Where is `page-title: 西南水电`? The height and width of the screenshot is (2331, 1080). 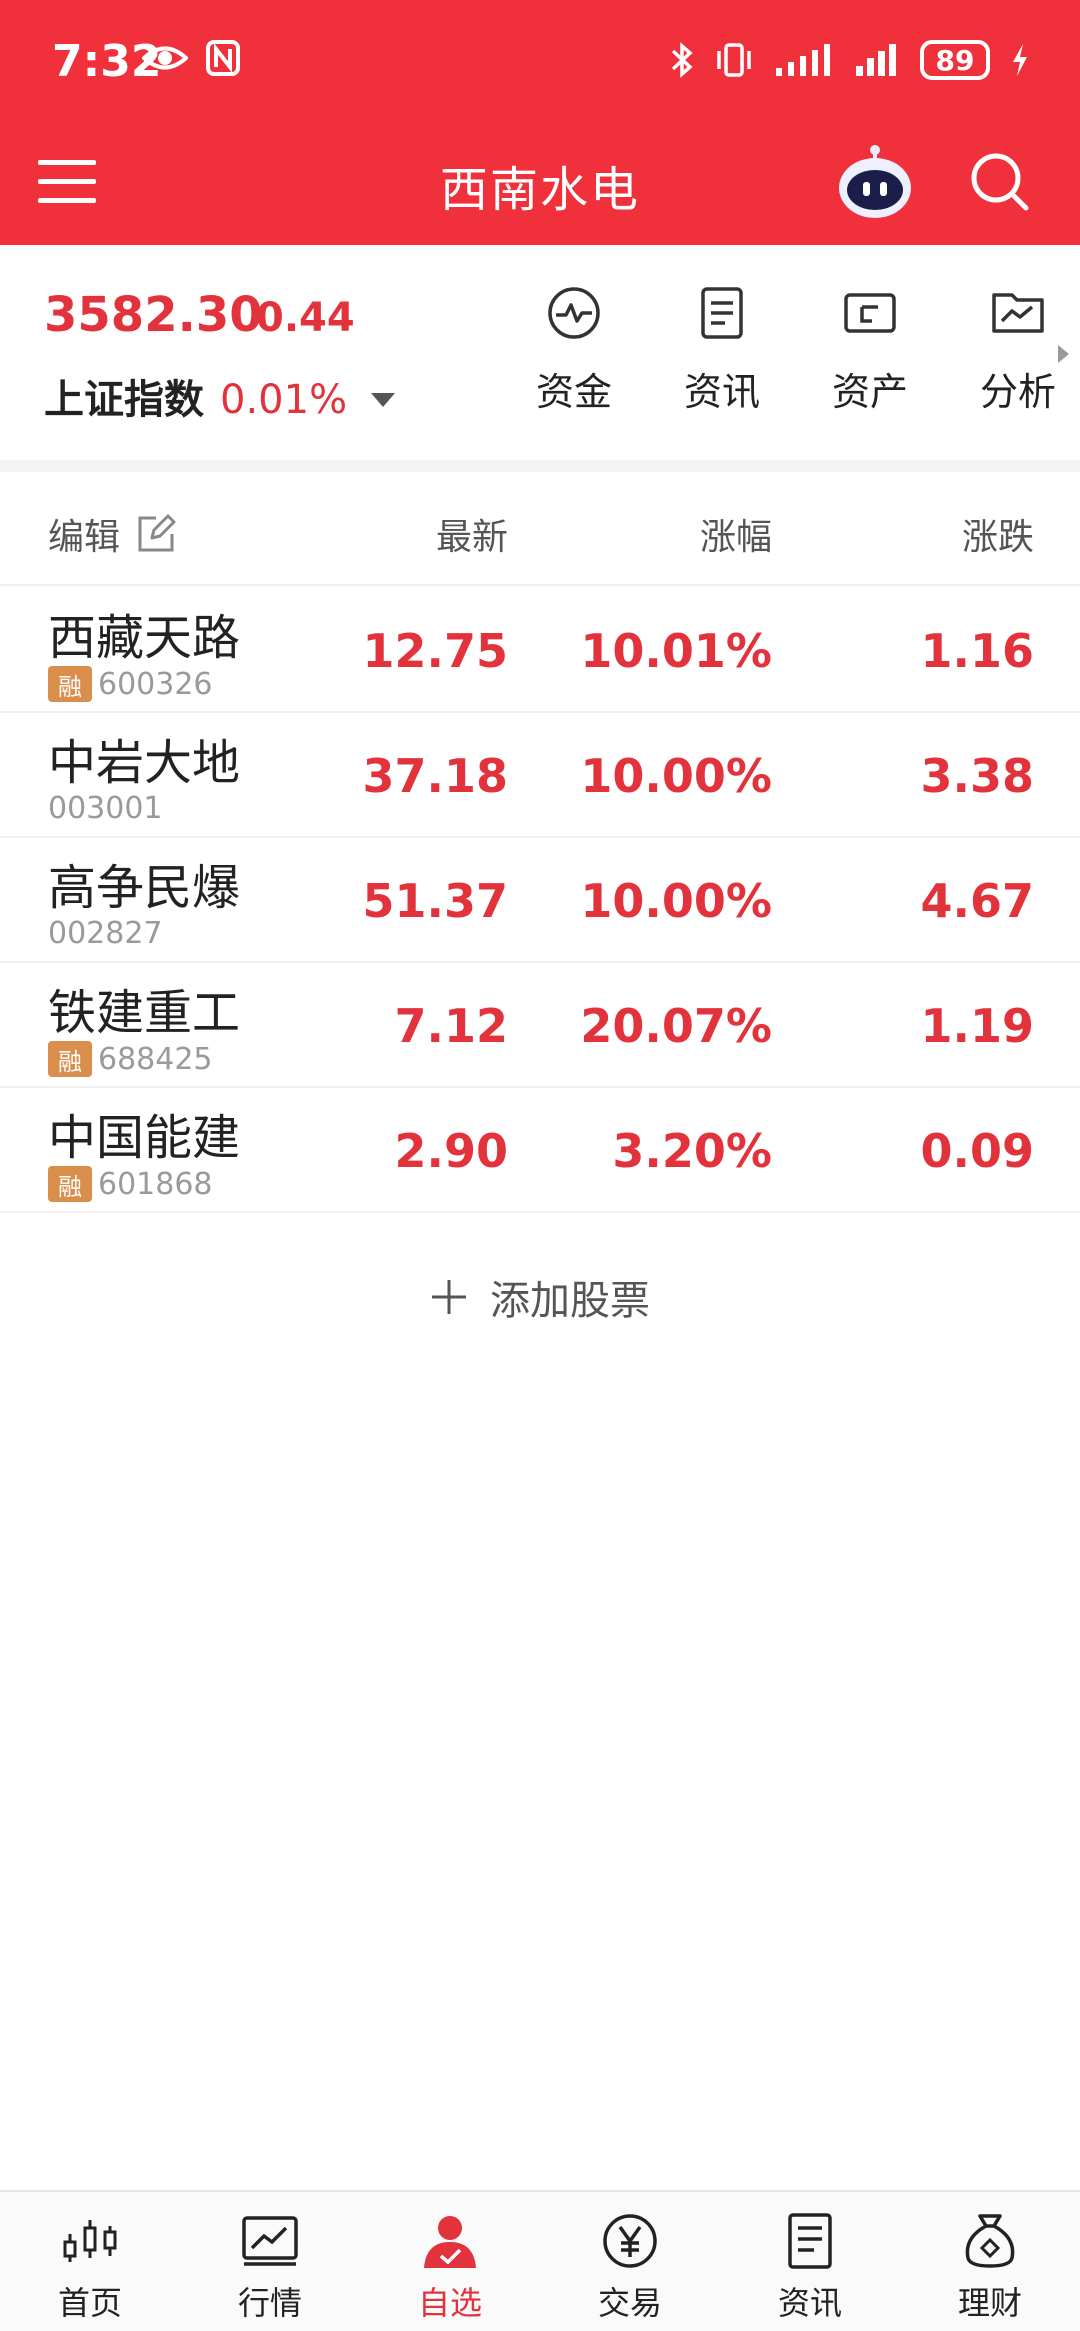 page-title: 西南水电 is located at coordinates (539, 190).